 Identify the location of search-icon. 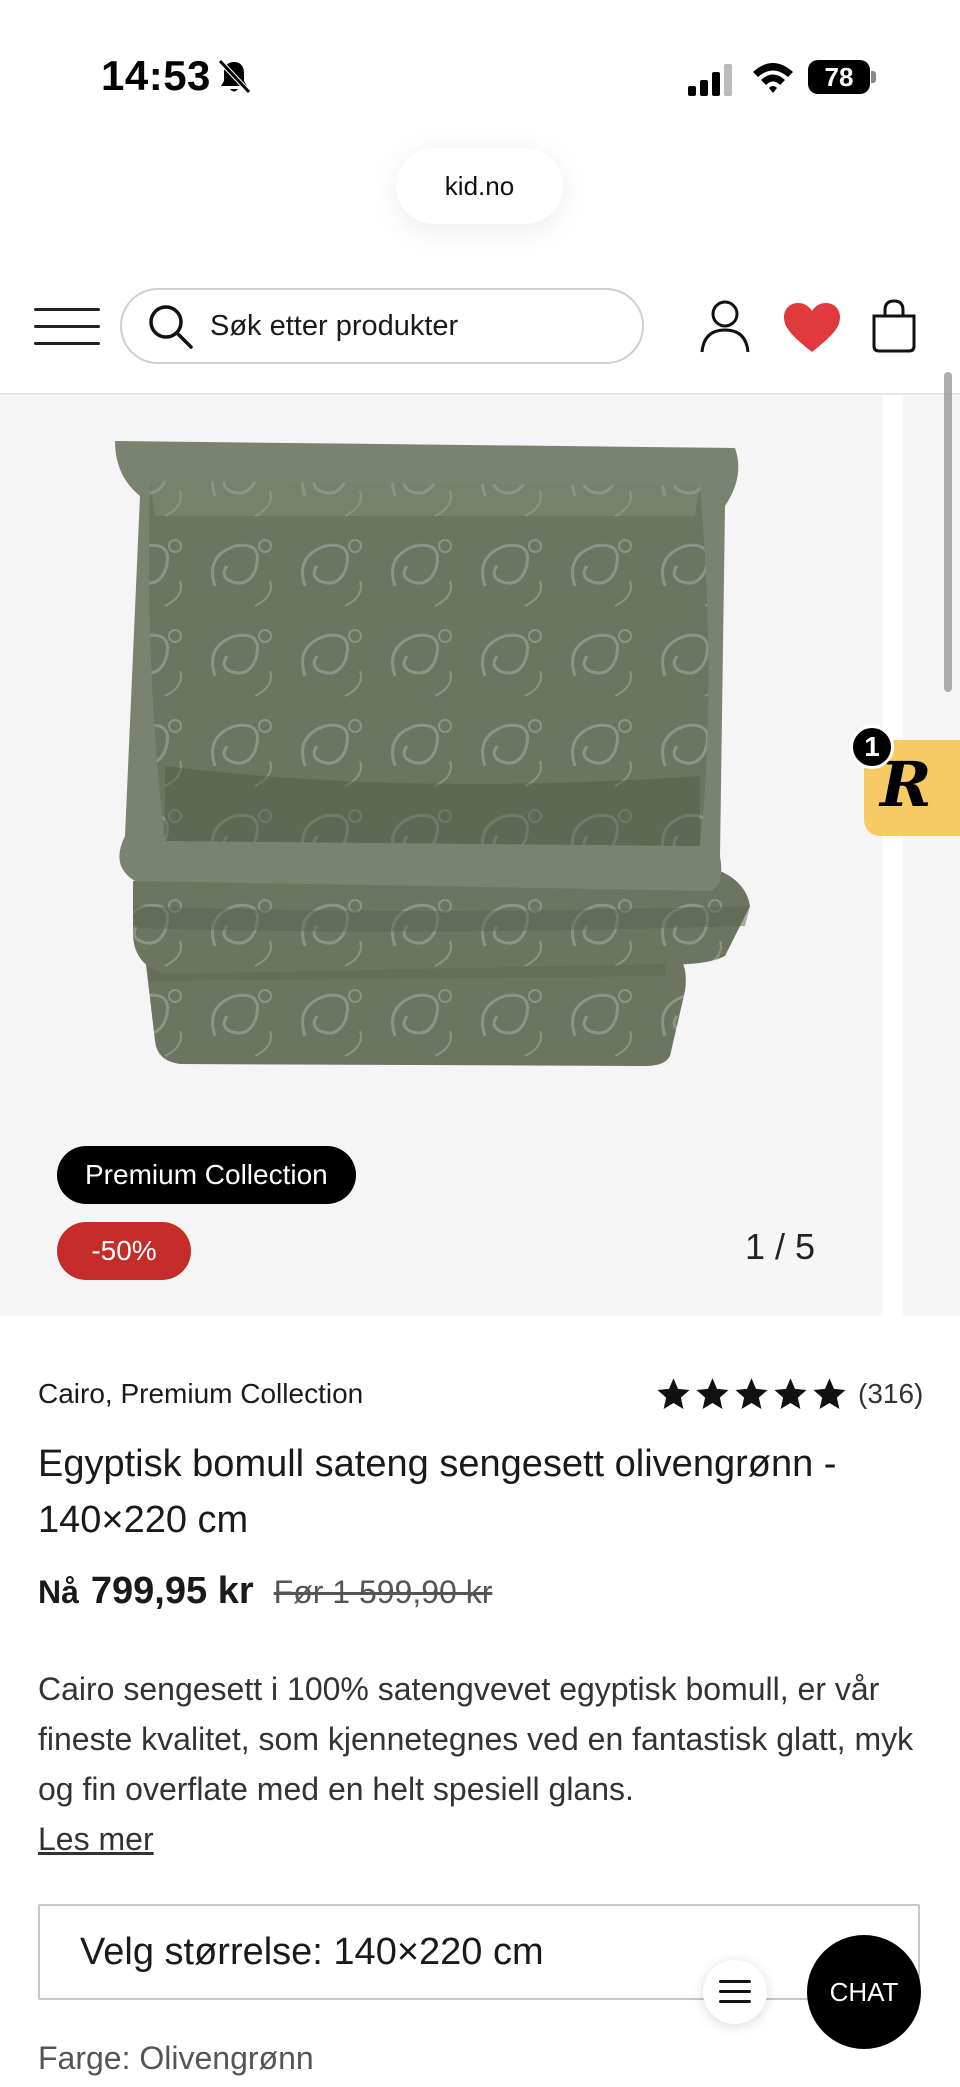
(171, 327).